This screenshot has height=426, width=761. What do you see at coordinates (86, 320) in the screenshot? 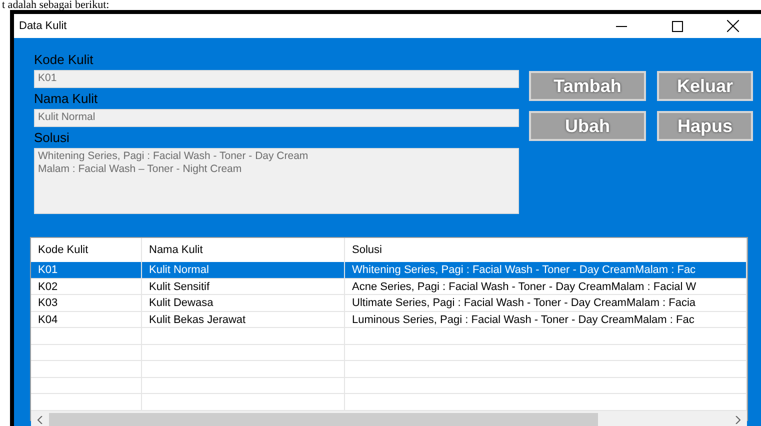
I see `table-cell: K04` at bounding box center [86, 320].